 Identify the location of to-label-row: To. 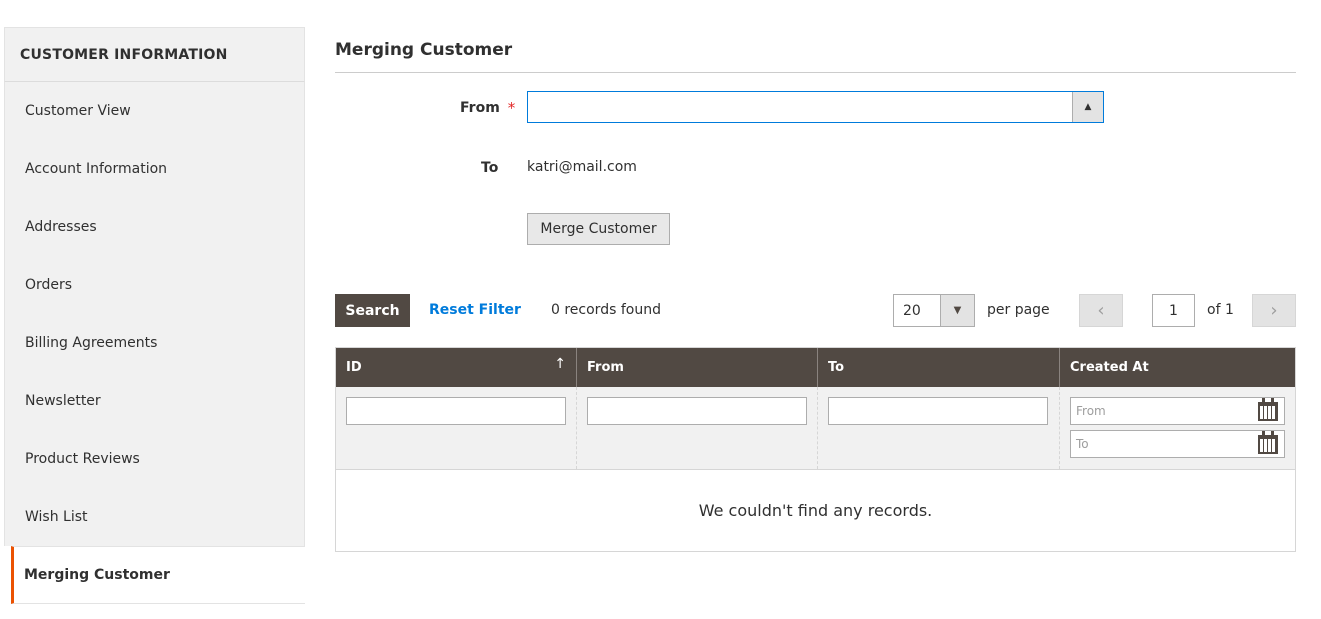
(489, 168).